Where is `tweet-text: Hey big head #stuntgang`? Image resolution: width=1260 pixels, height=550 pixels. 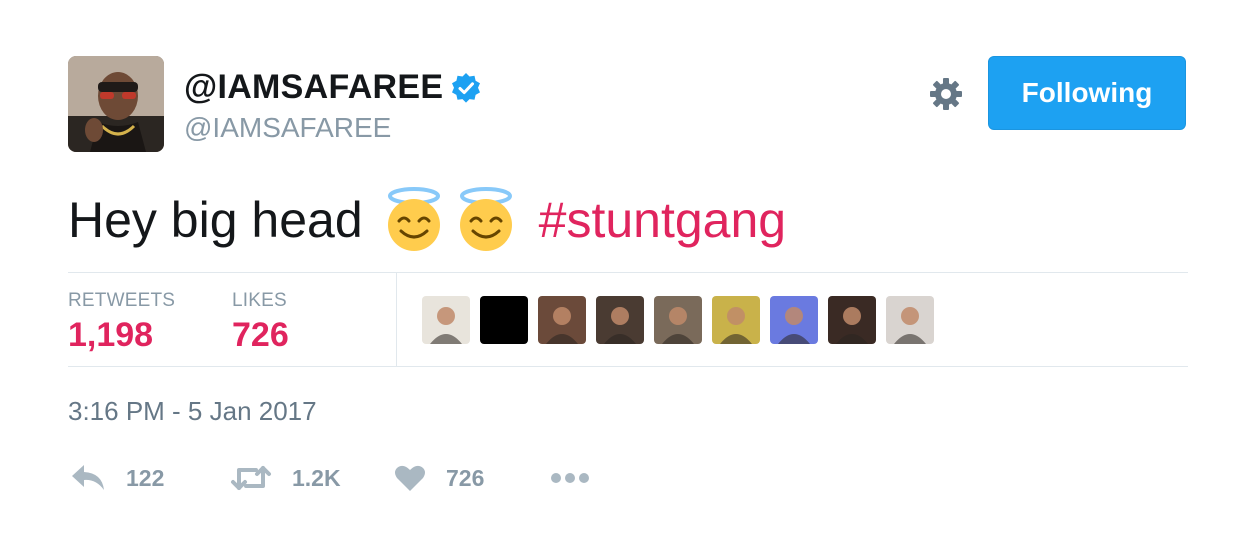
tweet-text: Hey big head #stuntgang is located at coordinates (427, 220).